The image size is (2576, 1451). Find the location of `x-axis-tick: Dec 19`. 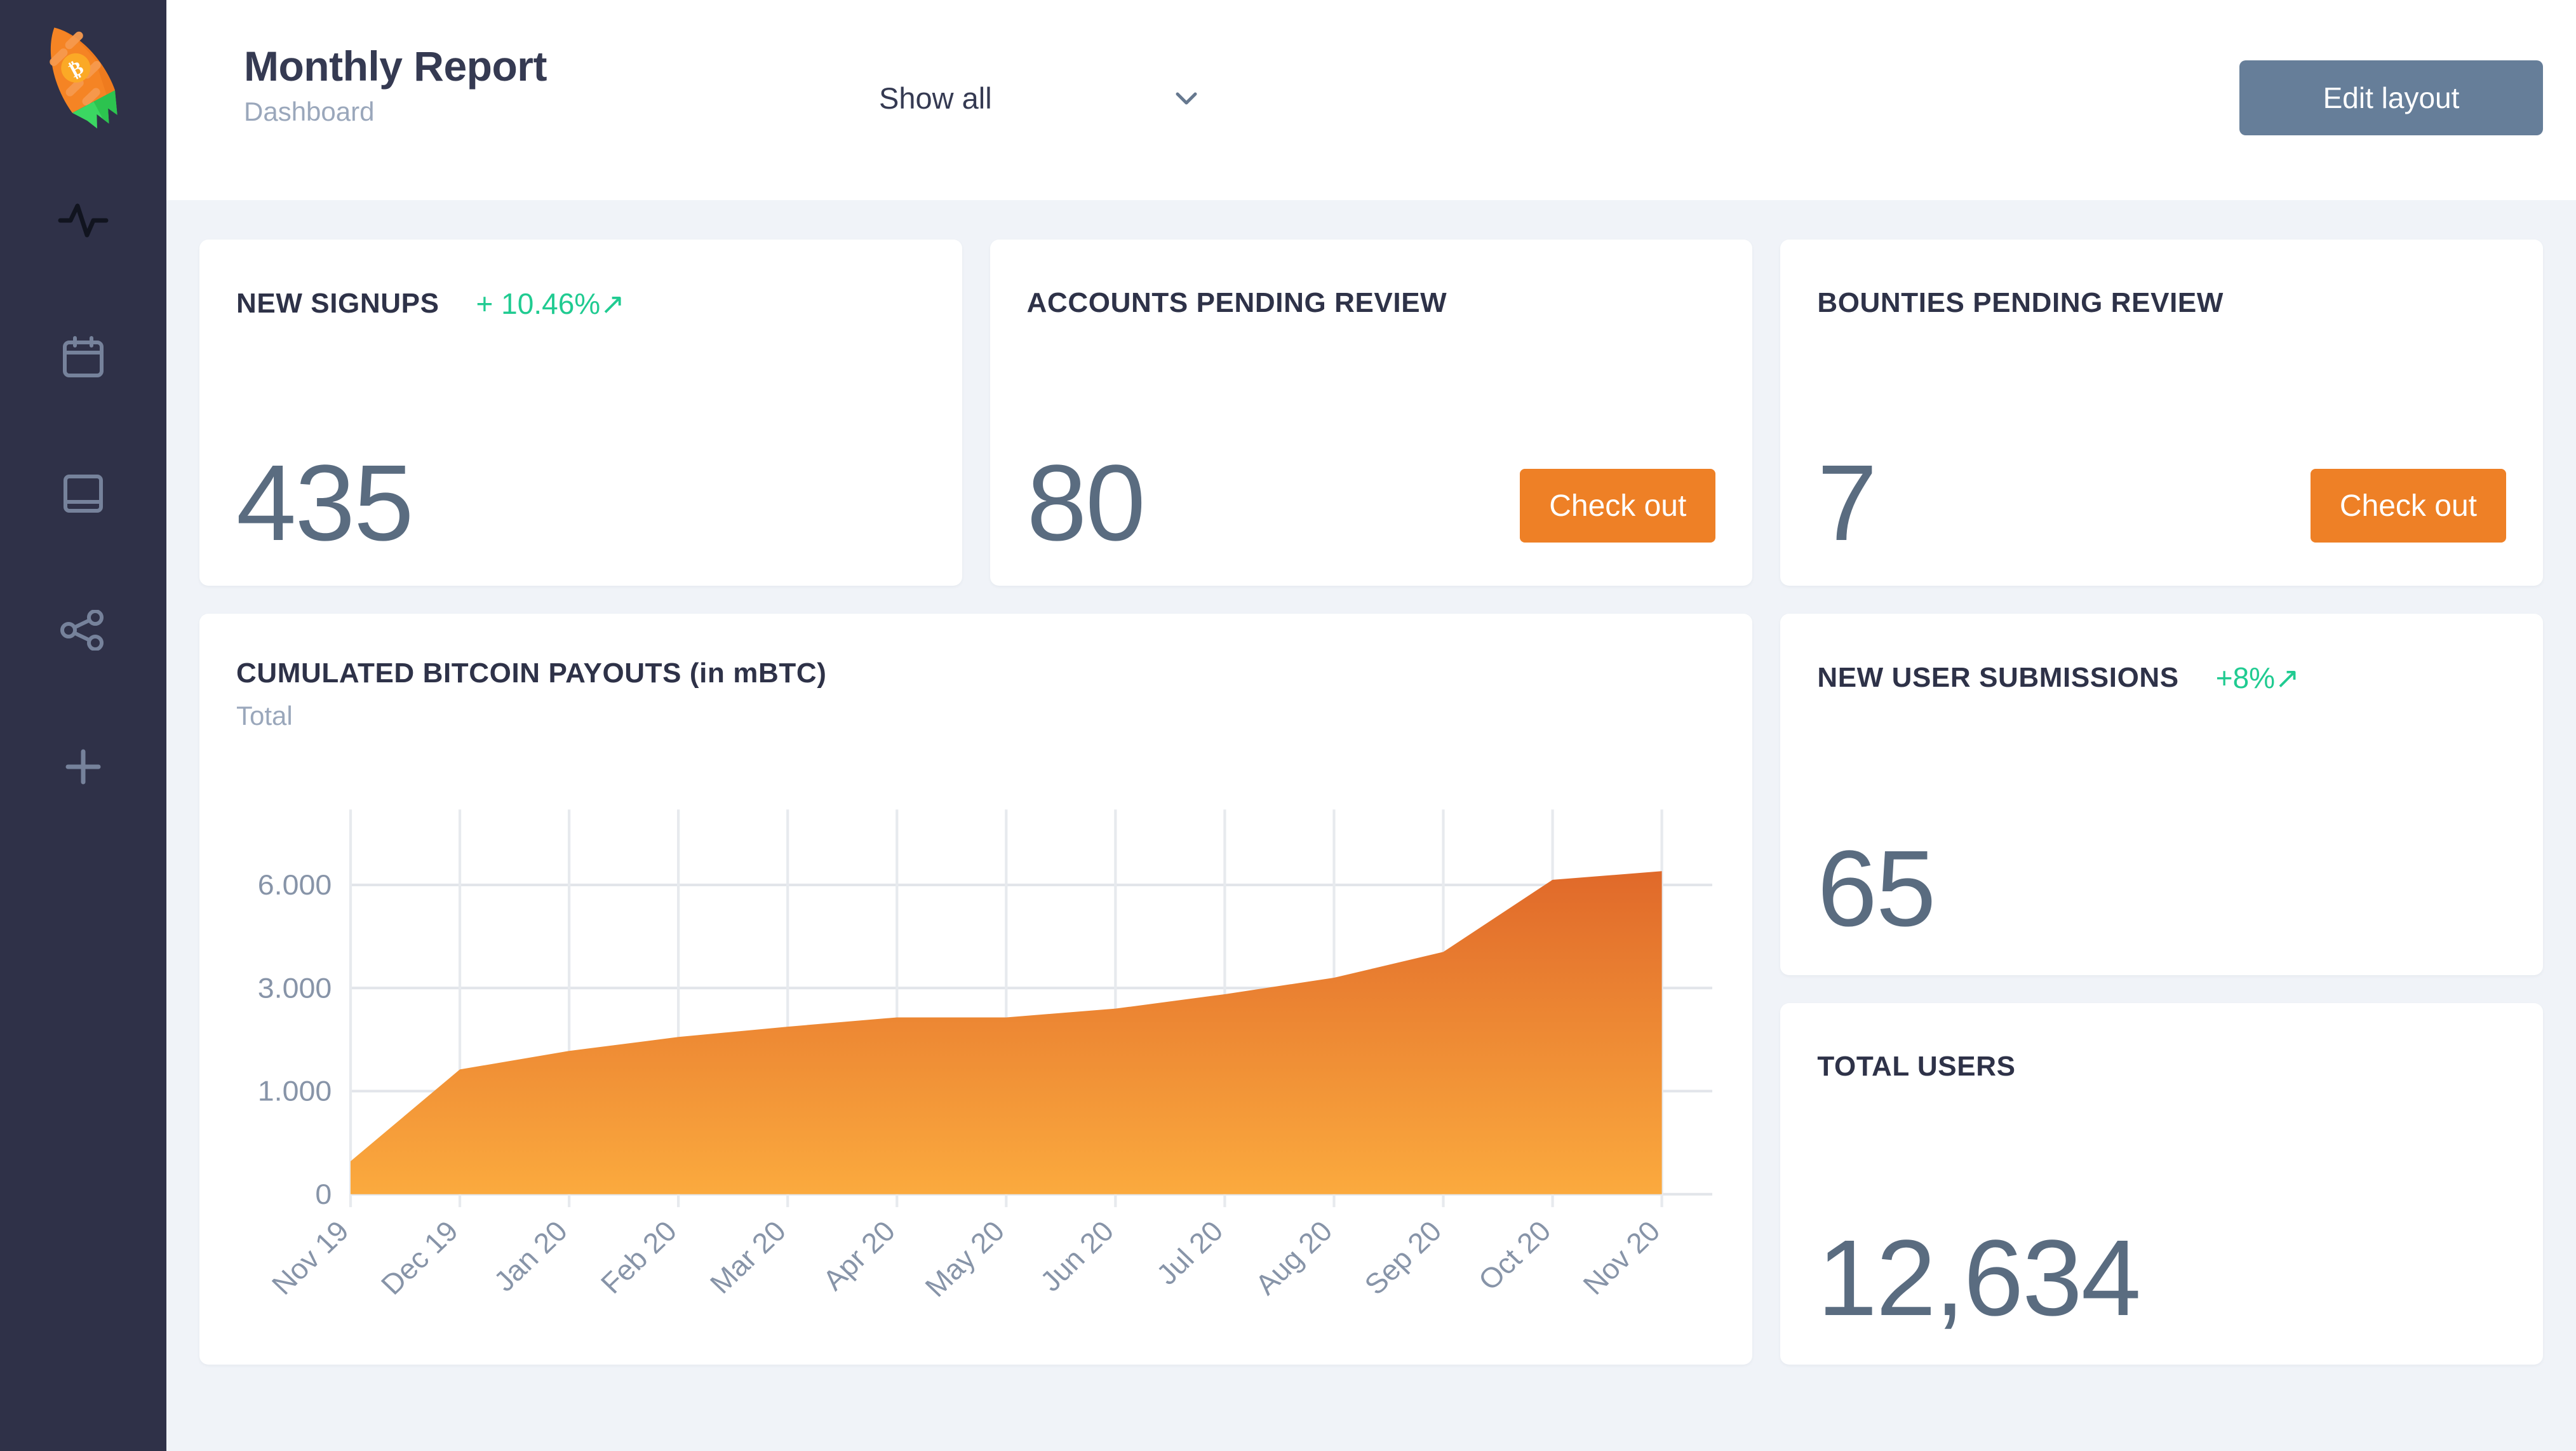

x-axis-tick: Dec 19 is located at coordinates (419, 1257).